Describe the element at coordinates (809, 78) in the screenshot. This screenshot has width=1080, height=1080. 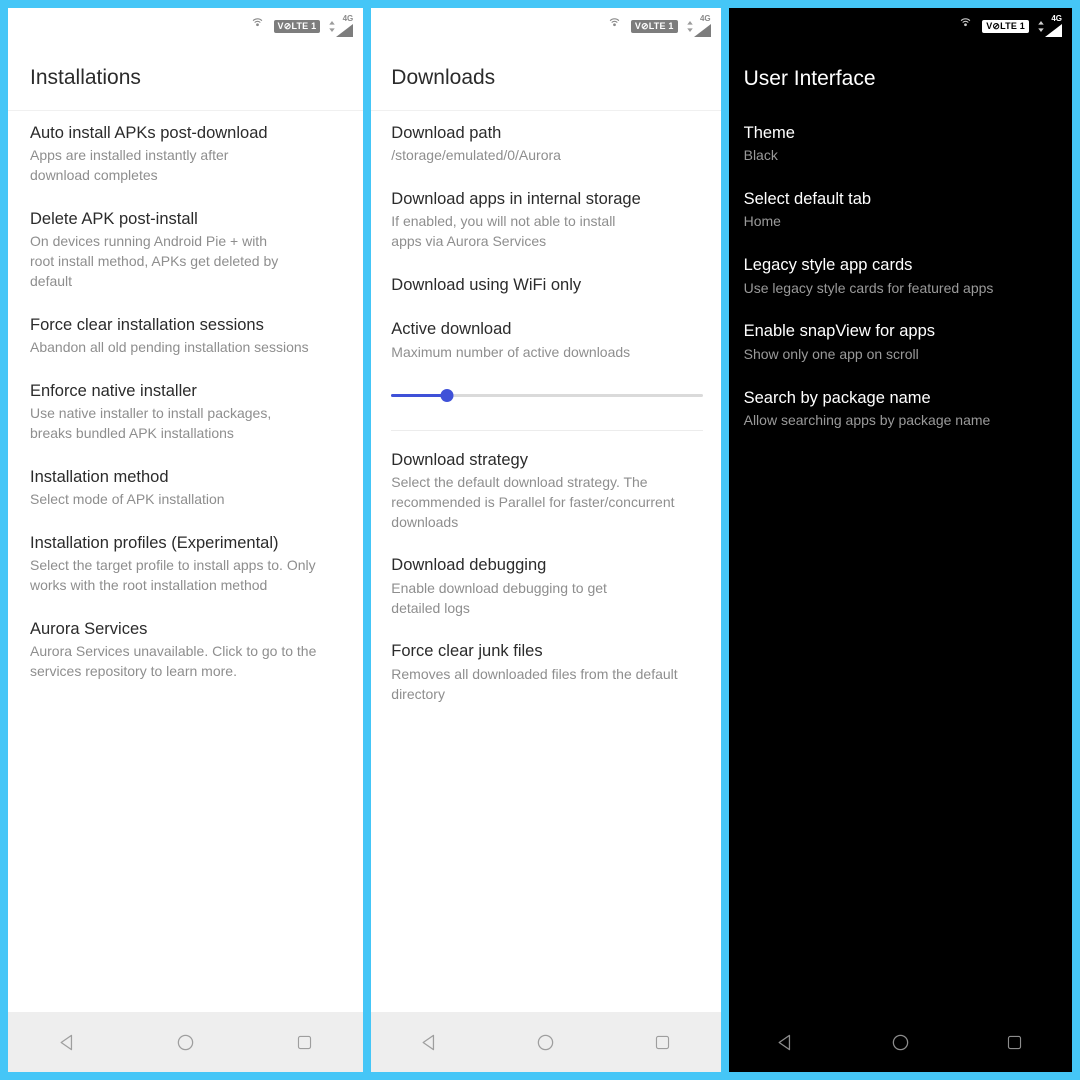
I see `page-title-user-interface: User Interface` at that location.